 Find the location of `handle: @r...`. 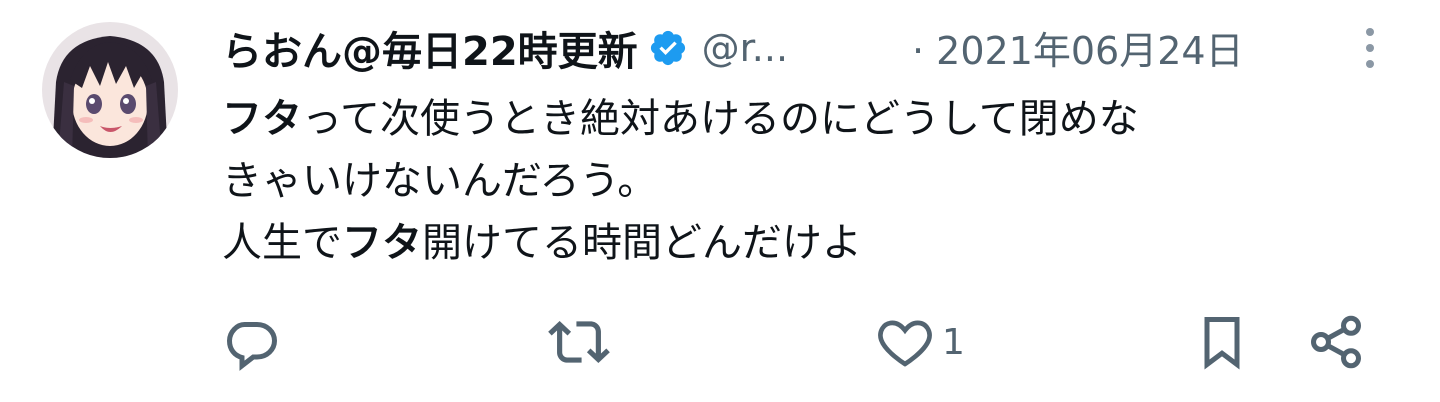

handle: @r... is located at coordinates (745, 48).